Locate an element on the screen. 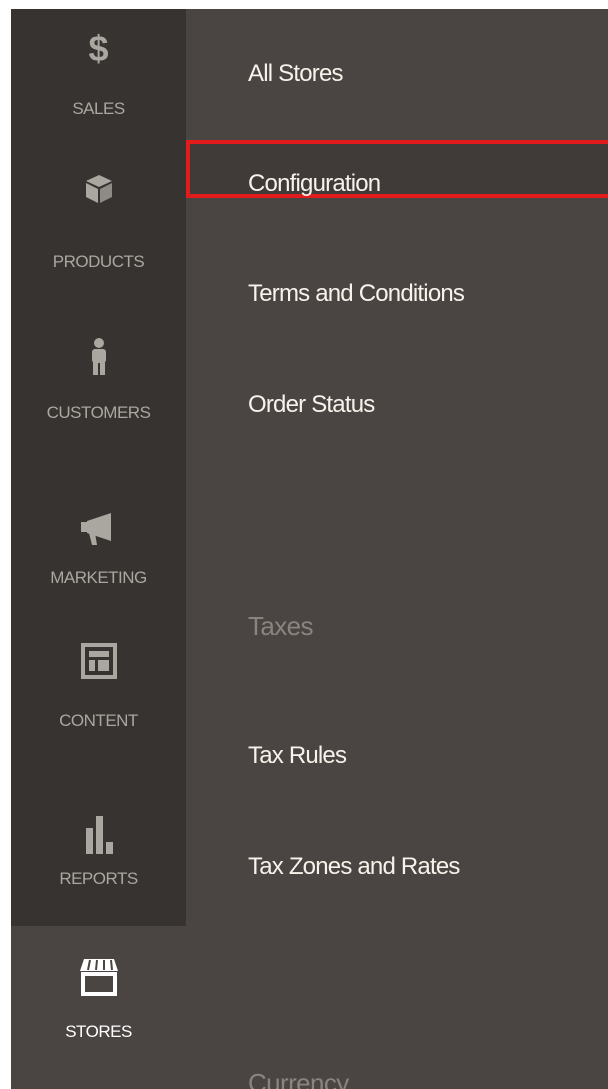 This screenshot has width=608, height=1089. sidebar-item-customers: CUSTOMERS is located at coordinates (98, 384).